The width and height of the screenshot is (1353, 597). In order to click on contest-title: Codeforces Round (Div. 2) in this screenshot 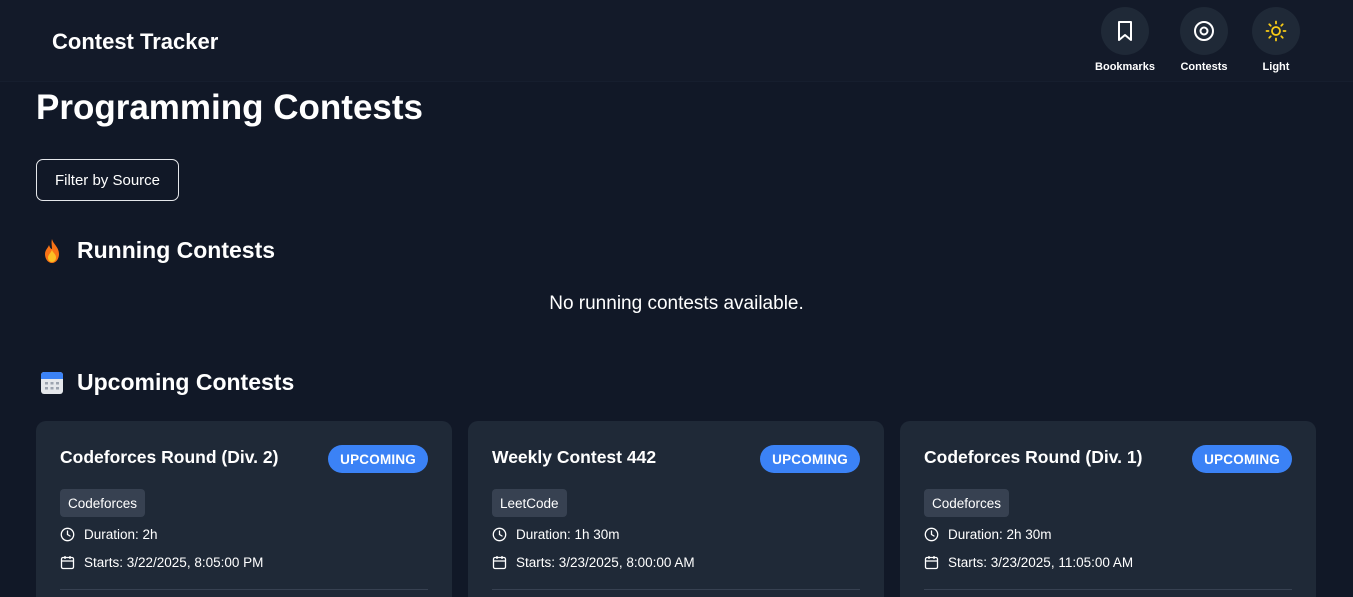, I will do `click(169, 457)`.